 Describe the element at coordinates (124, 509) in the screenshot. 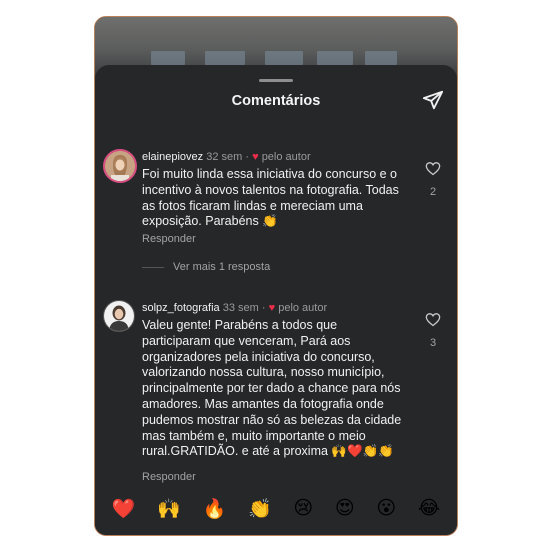

I see `reaction-heart: ❤️` at that location.